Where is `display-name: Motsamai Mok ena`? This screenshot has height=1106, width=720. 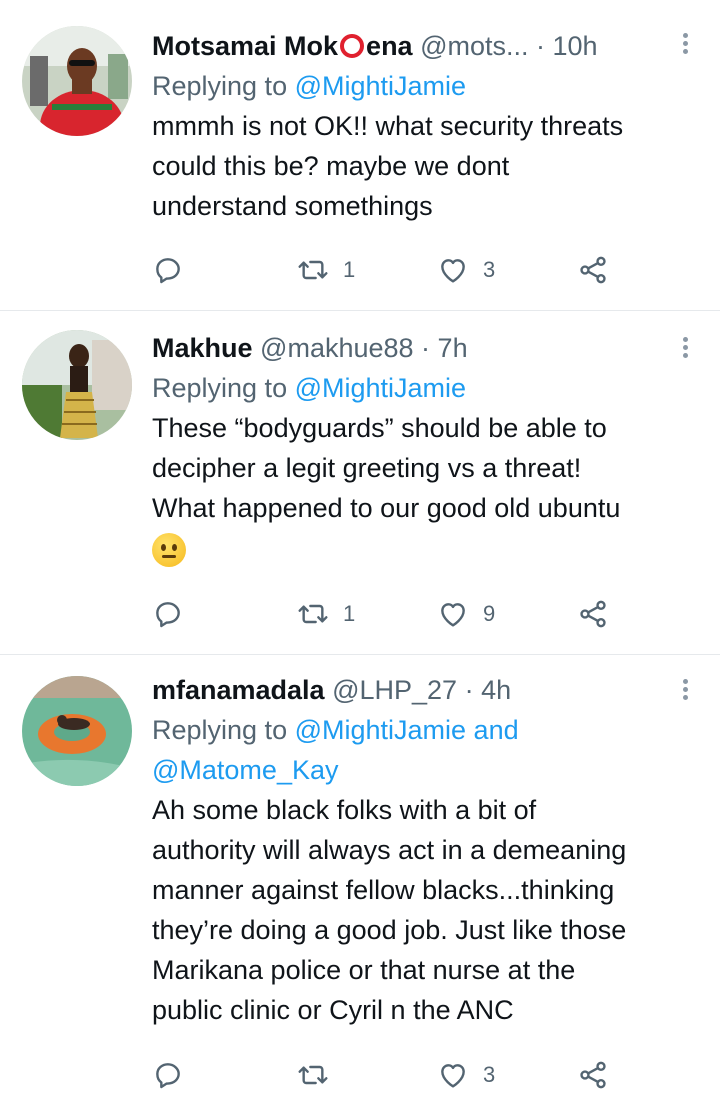
display-name: Motsamai Mok ena is located at coordinates (282, 46).